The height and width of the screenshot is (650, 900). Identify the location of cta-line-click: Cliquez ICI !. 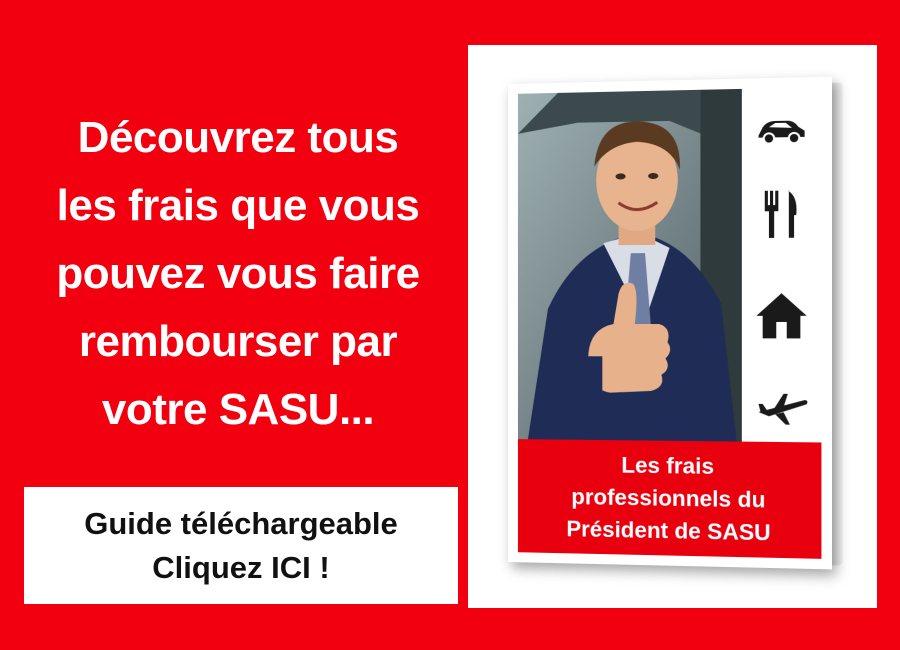
(241, 567).